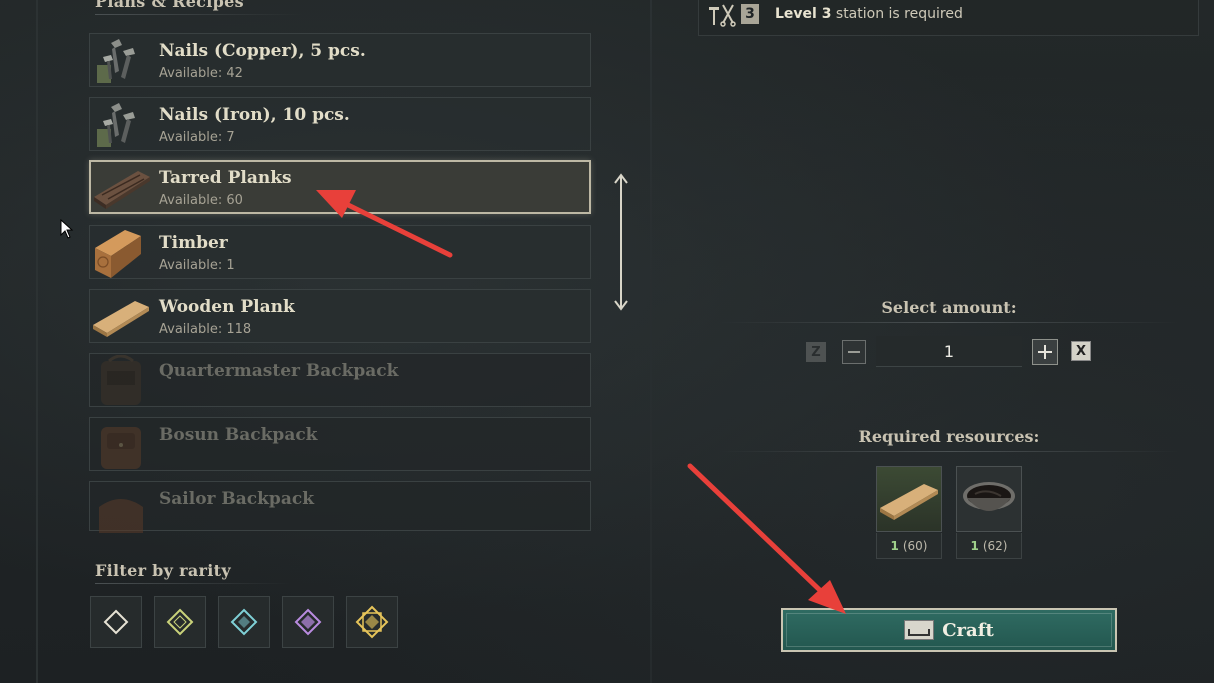 The width and height of the screenshot is (1214, 683). I want to click on recipe-name: Timber, so click(193, 243).